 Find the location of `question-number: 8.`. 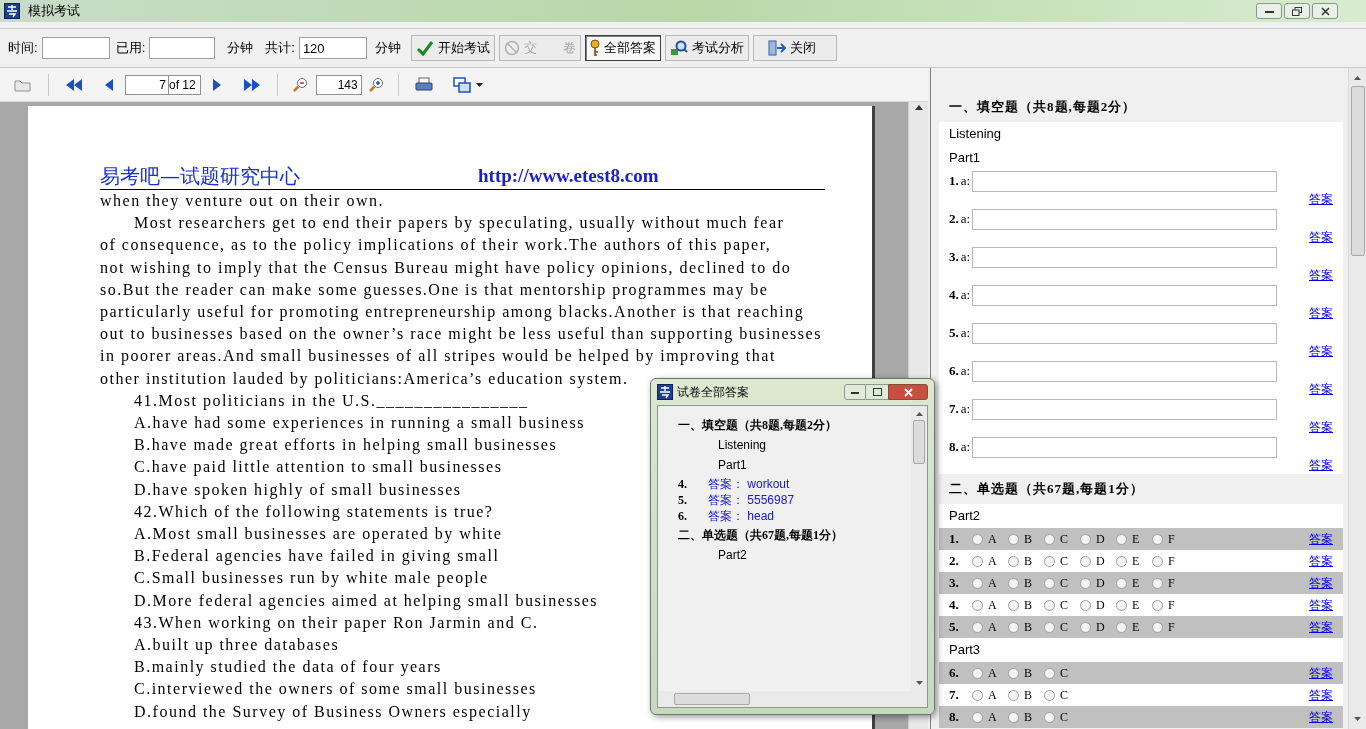

question-number: 8. is located at coordinates (954, 447).